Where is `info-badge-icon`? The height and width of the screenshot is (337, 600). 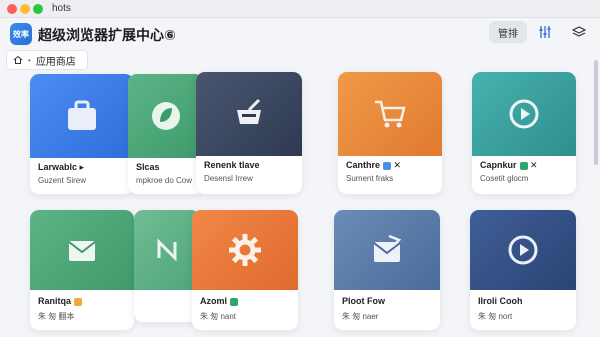
info-badge-icon is located at coordinates (387, 165).